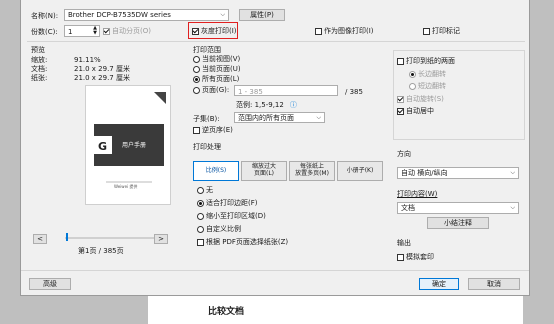 Image resolution: width=554 pixels, height=324 pixels. I want to click on doc-size-value: 21.0 x 29.7 厘米, so click(102, 69).